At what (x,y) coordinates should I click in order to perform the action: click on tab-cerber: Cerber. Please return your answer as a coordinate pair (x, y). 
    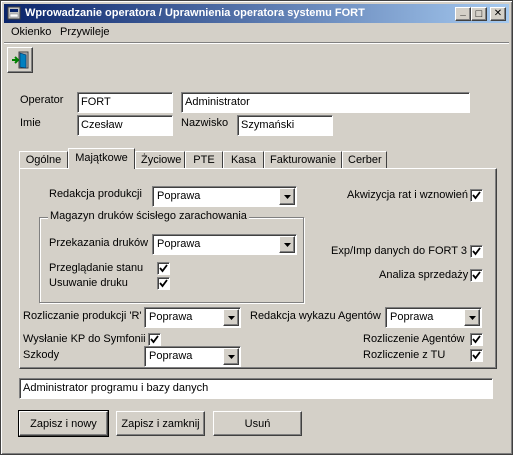
    Looking at the image, I should click on (364, 160).